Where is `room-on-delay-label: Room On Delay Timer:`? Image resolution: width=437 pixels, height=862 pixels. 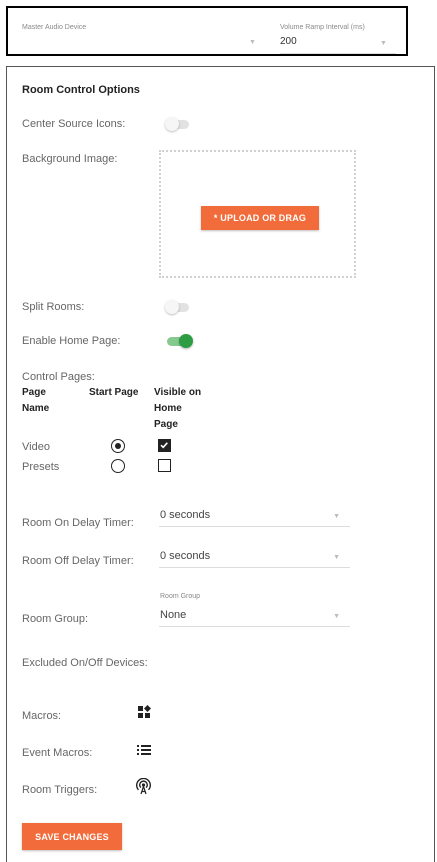
room-on-delay-label: Room On Delay Timer: is located at coordinates (78, 523).